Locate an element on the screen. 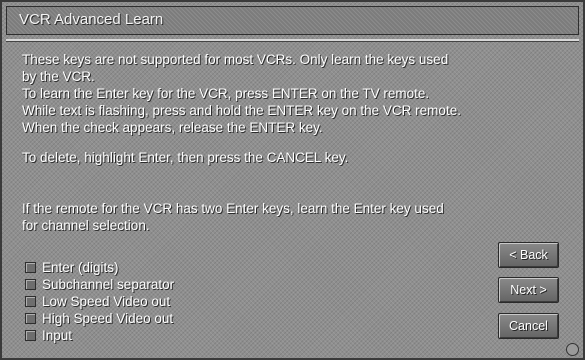  key-item-enter-digits: Enter (digits) is located at coordinates (99, 267).